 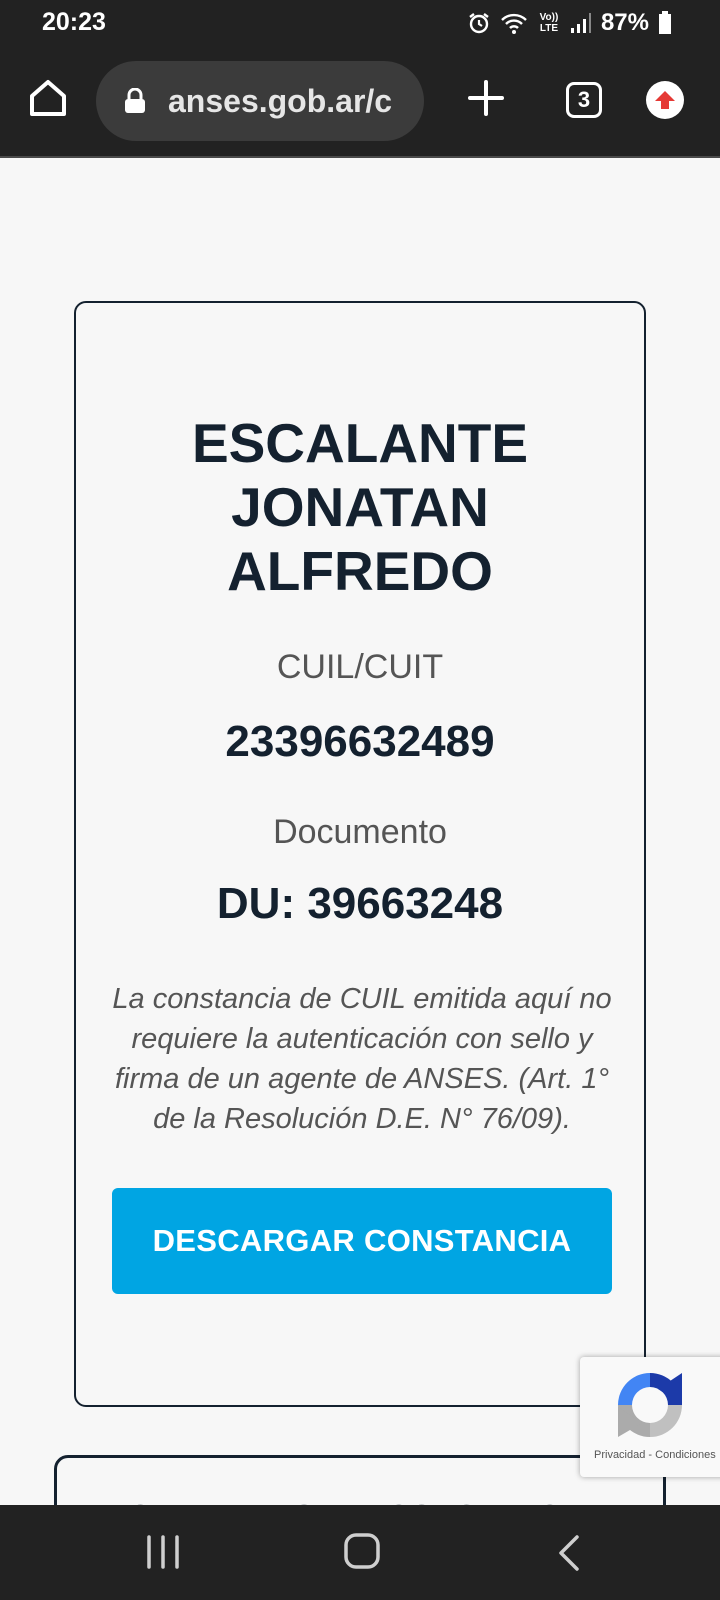 I want to click on new-tab-button, so click(x=486, y=98).